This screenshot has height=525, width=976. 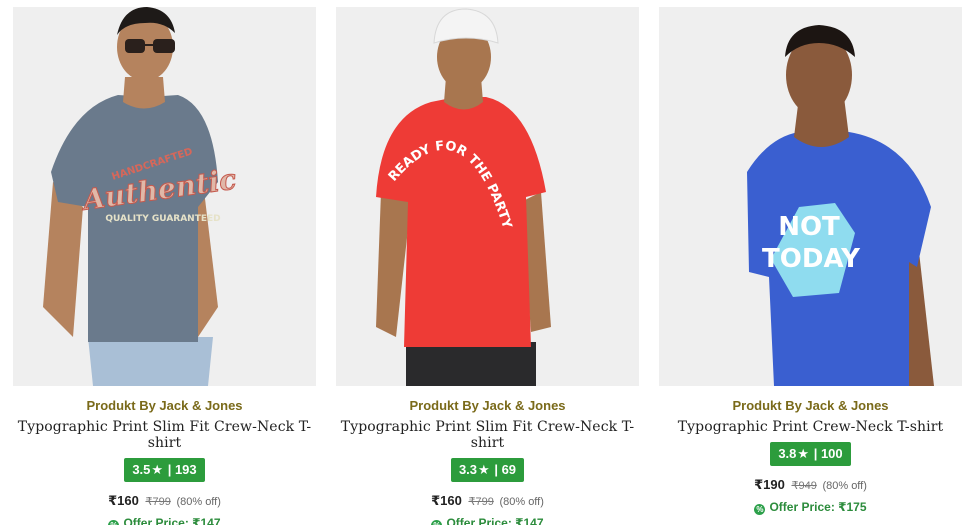 I want to click on rating-badge: 3.8★ | 100, so click(x=810, y=454).